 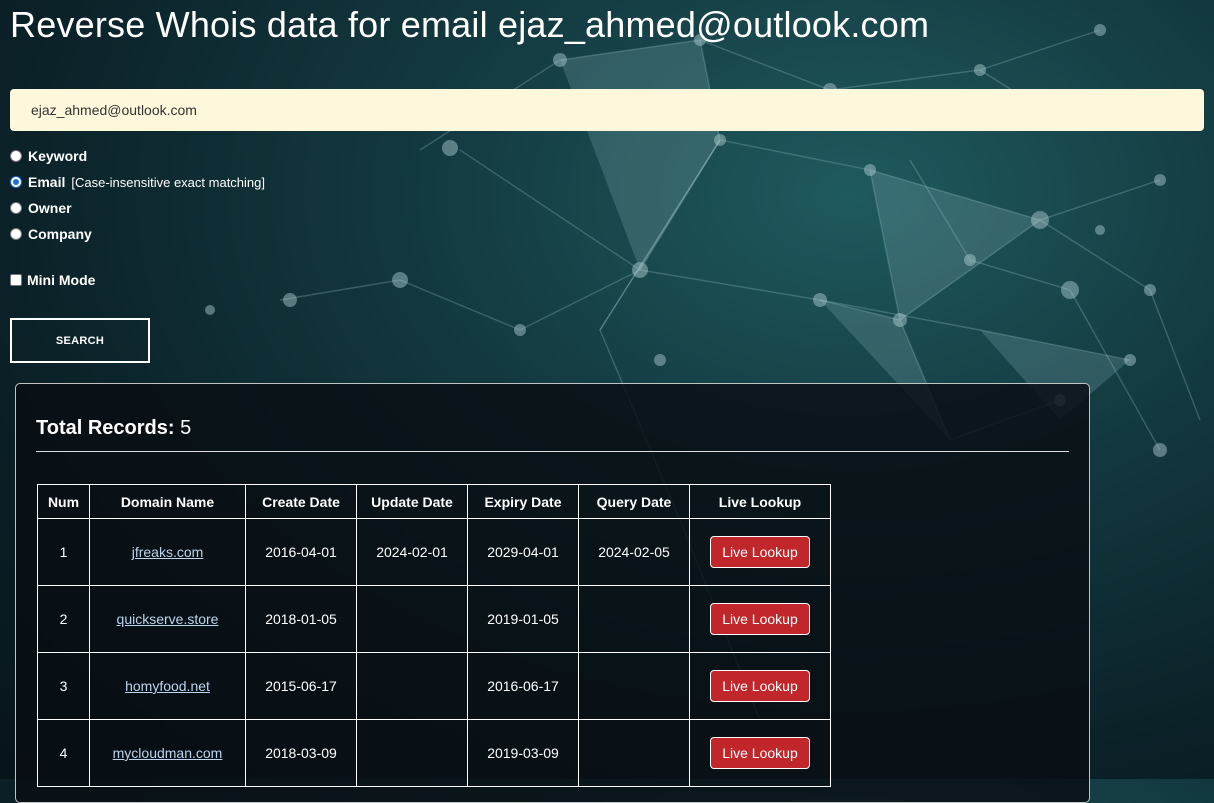 I want to click on search-button: SEARCH, so click(x=80, y=340).